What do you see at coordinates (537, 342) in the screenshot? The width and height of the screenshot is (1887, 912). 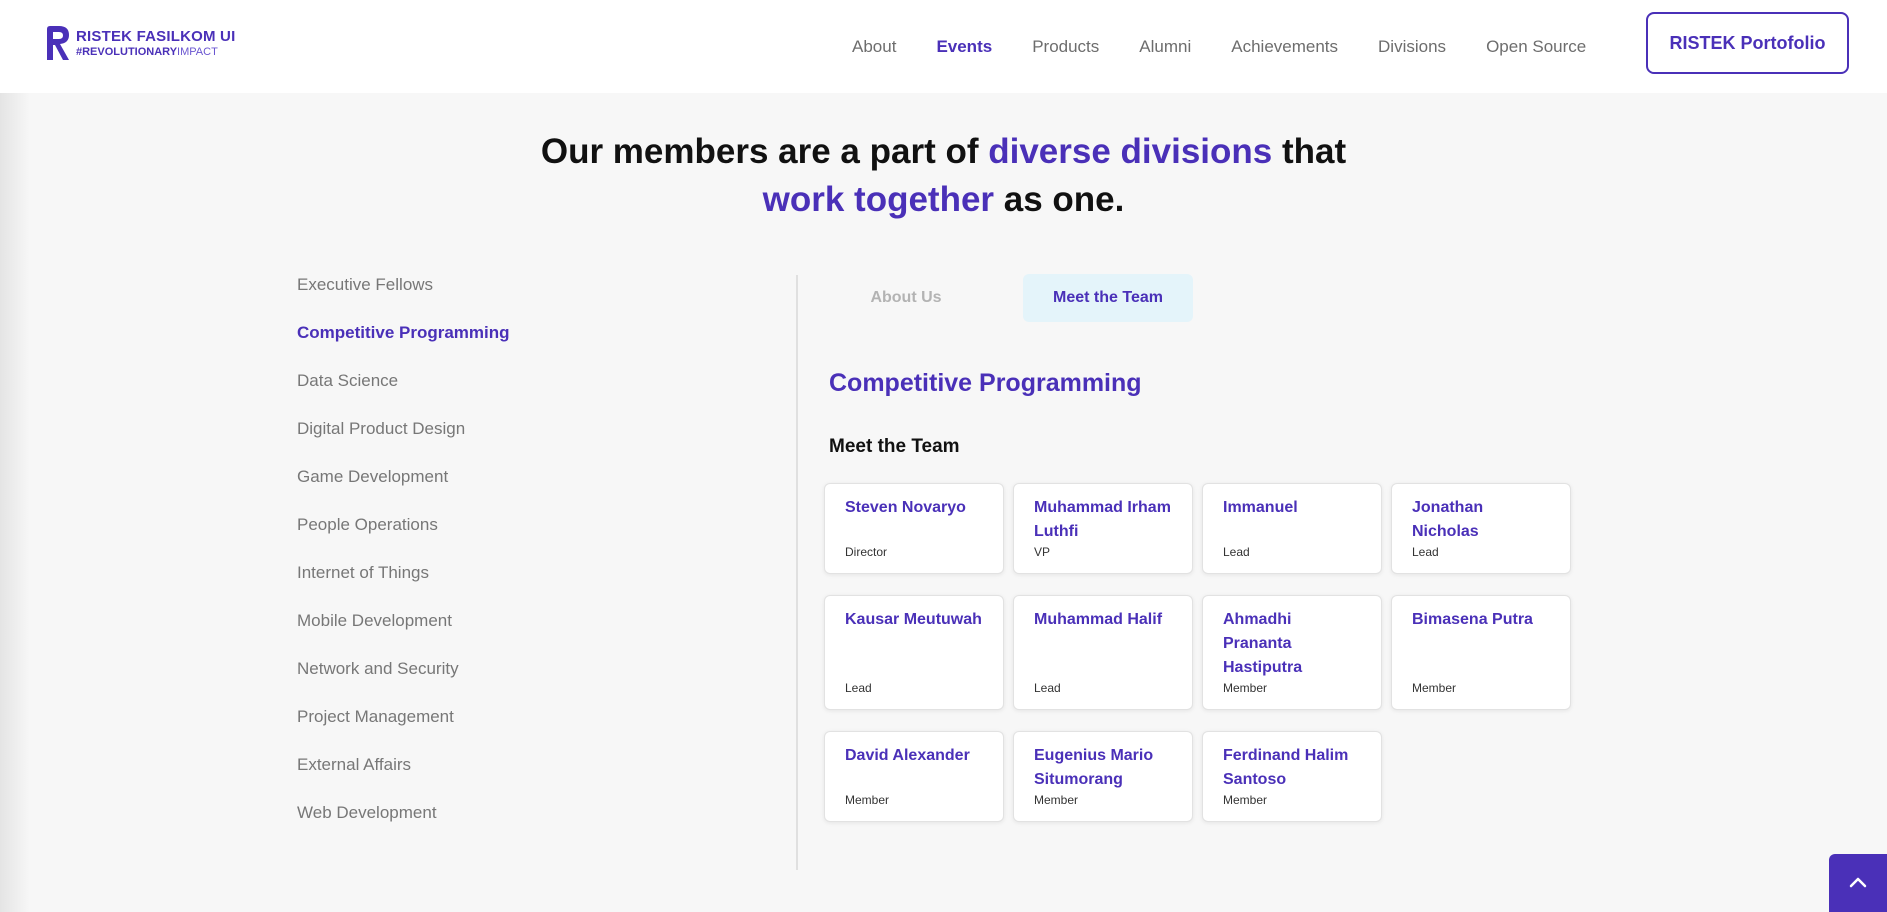 I see `division-competitive-programming: Competitive Programming` at bounding box center [537, 342].